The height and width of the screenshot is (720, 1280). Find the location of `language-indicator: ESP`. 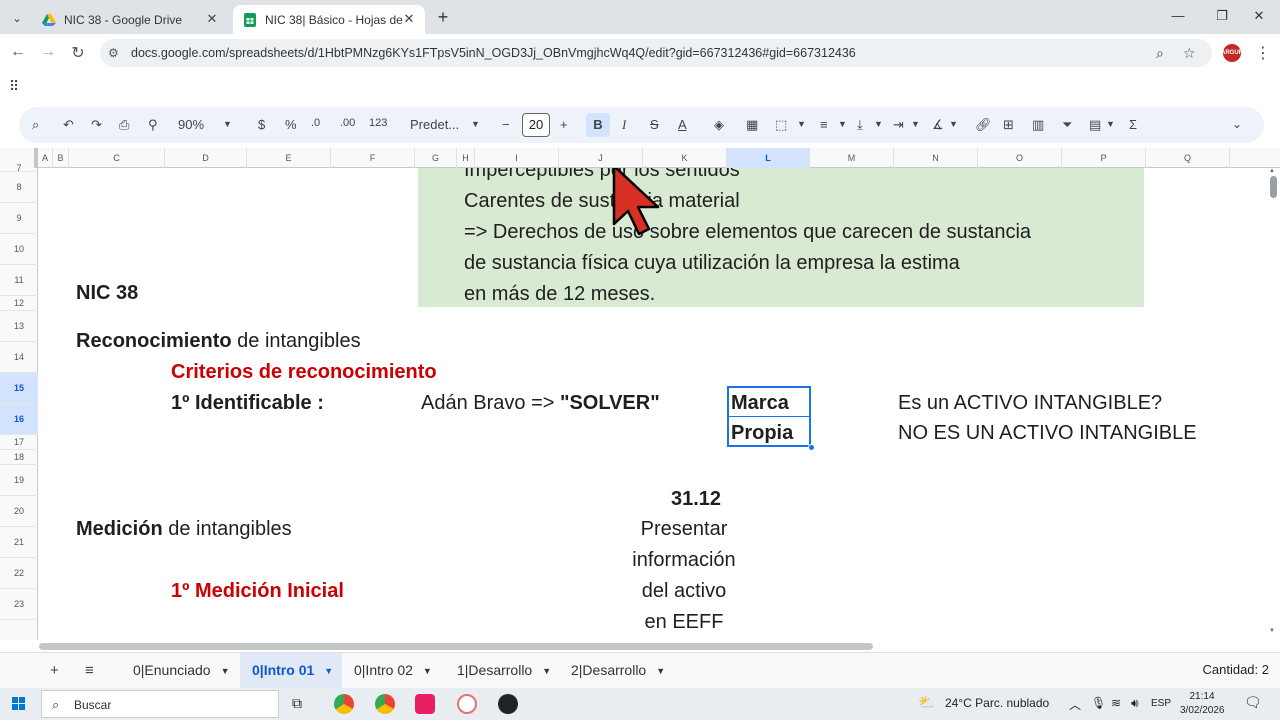

language-indicator: ESP is located at coordinates (1161, 703).